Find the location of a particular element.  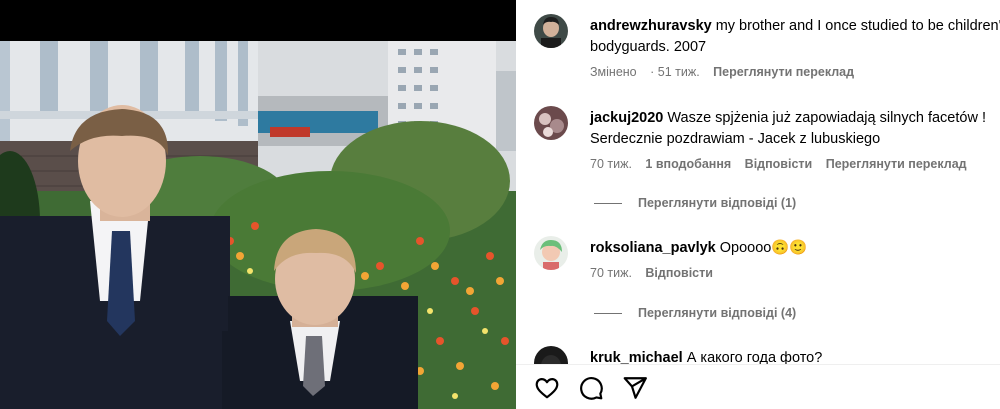

comment-text-block: roksoliana_pavlyk Ороооо🙃🙂 is located at coordinates (795, 248).